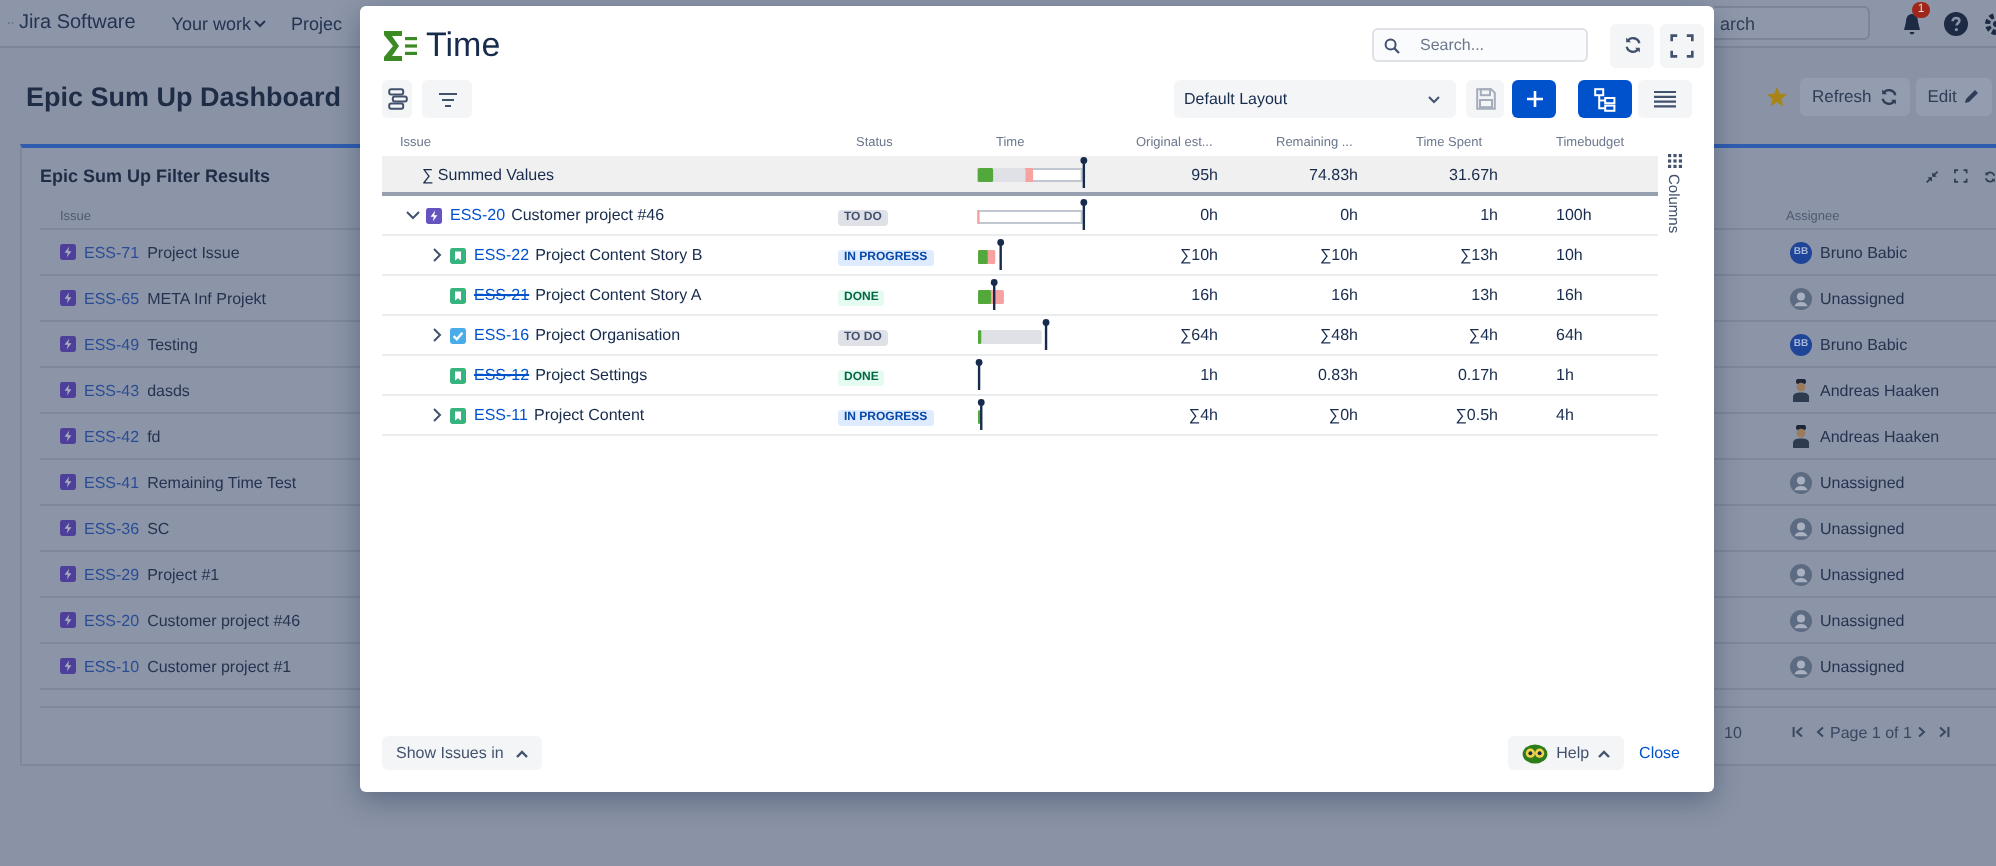 This screenshot has width=1996, height=866. I want to click on close-link: Close, so click(1659, 753).